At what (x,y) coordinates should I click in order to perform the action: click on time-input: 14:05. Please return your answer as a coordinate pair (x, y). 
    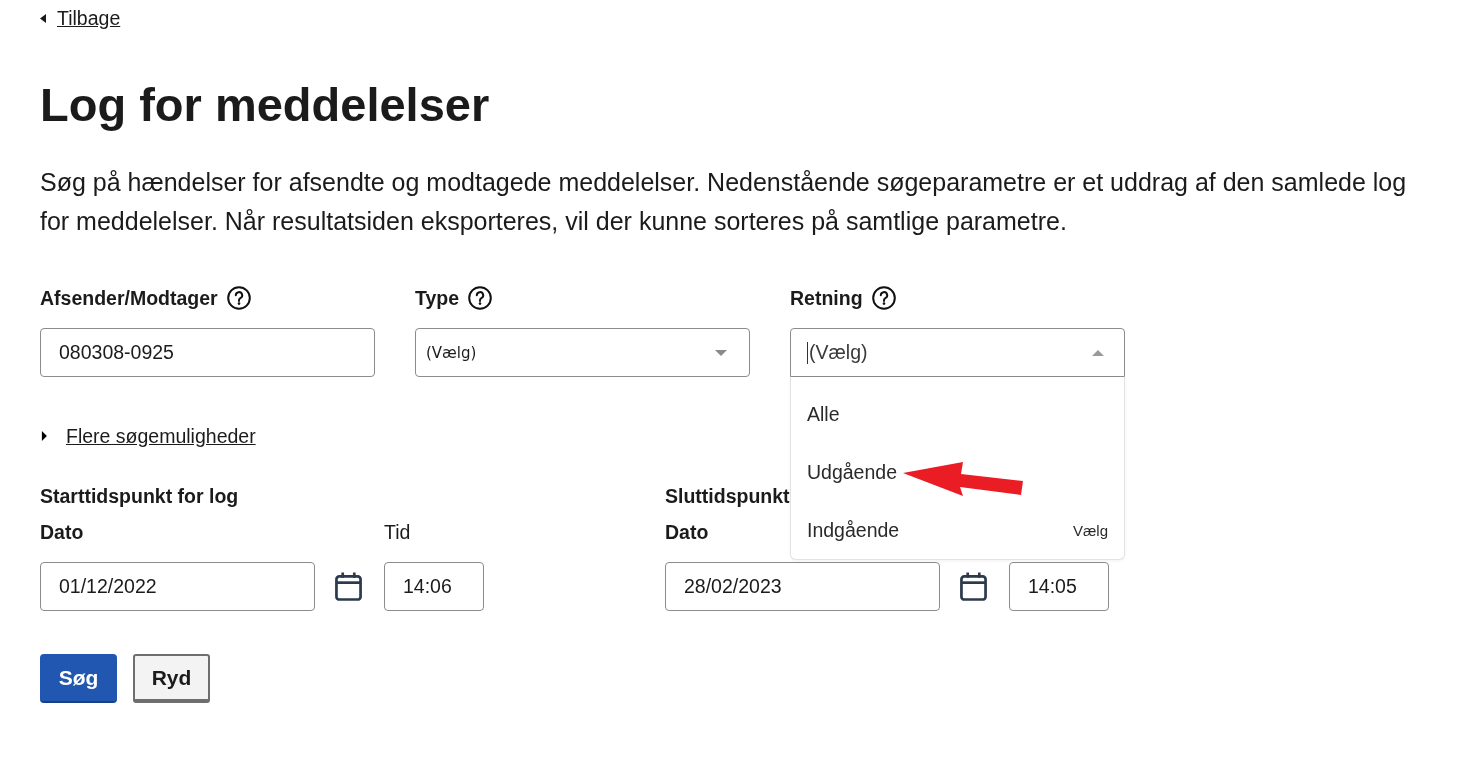
    Looking at the image, I should click on (1059, 586).